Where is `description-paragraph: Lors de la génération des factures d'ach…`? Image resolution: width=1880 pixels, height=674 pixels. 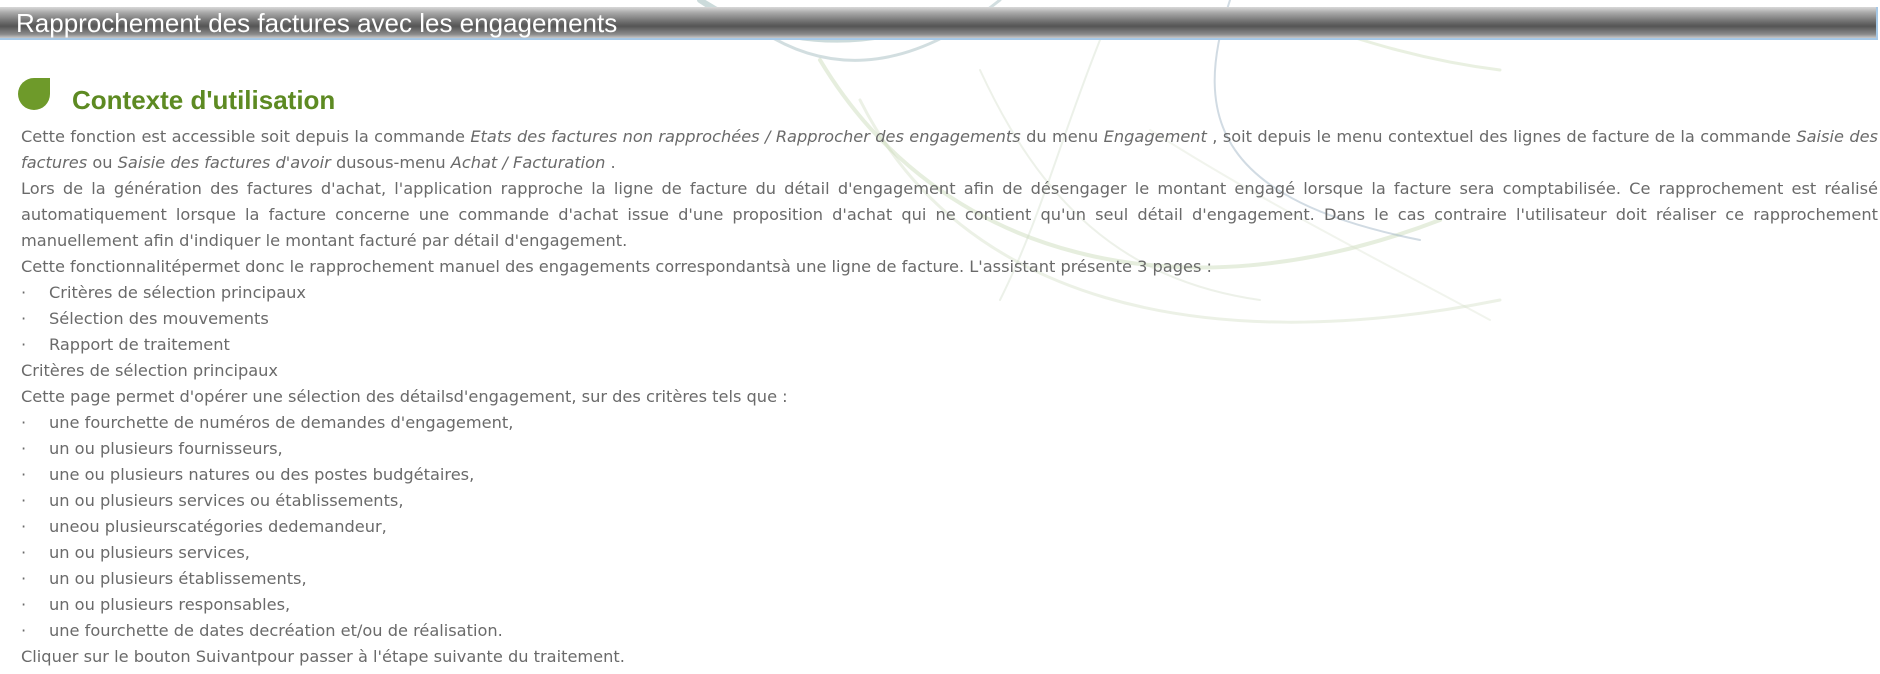 description-paragraph: Lors de la génération des factures d'ach… is located at coordinates (949, 214).